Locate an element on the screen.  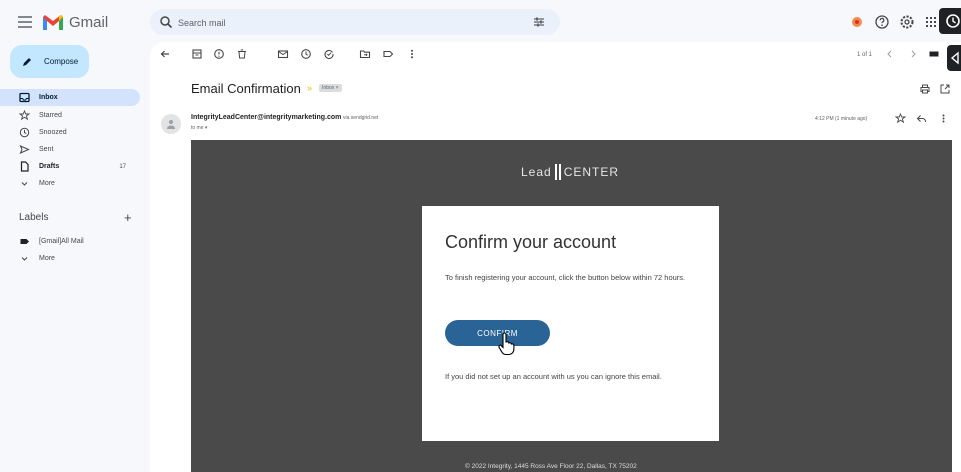
search-bar is located at coordinates (355, 23).